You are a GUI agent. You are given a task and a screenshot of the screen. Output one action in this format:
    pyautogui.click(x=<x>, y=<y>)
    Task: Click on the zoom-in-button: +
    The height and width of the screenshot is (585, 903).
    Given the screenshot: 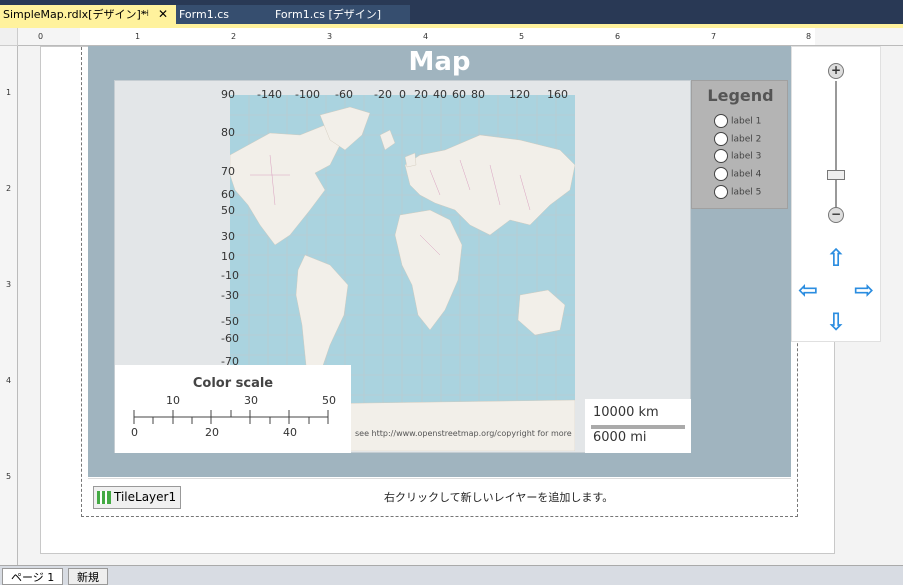 What is the action you would take?
    pyautogui.click(x=836, y=71)
    